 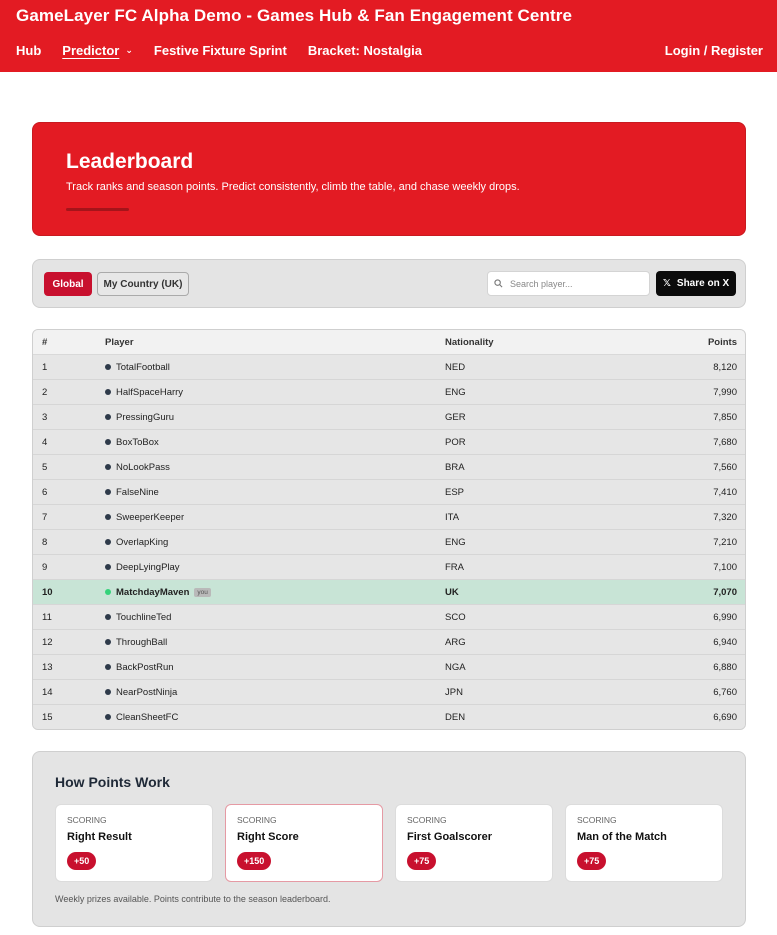 I want to click on scoring-card-first-goalscorer: SCORING First Goalscorer +75, so click(x=474, y=843).